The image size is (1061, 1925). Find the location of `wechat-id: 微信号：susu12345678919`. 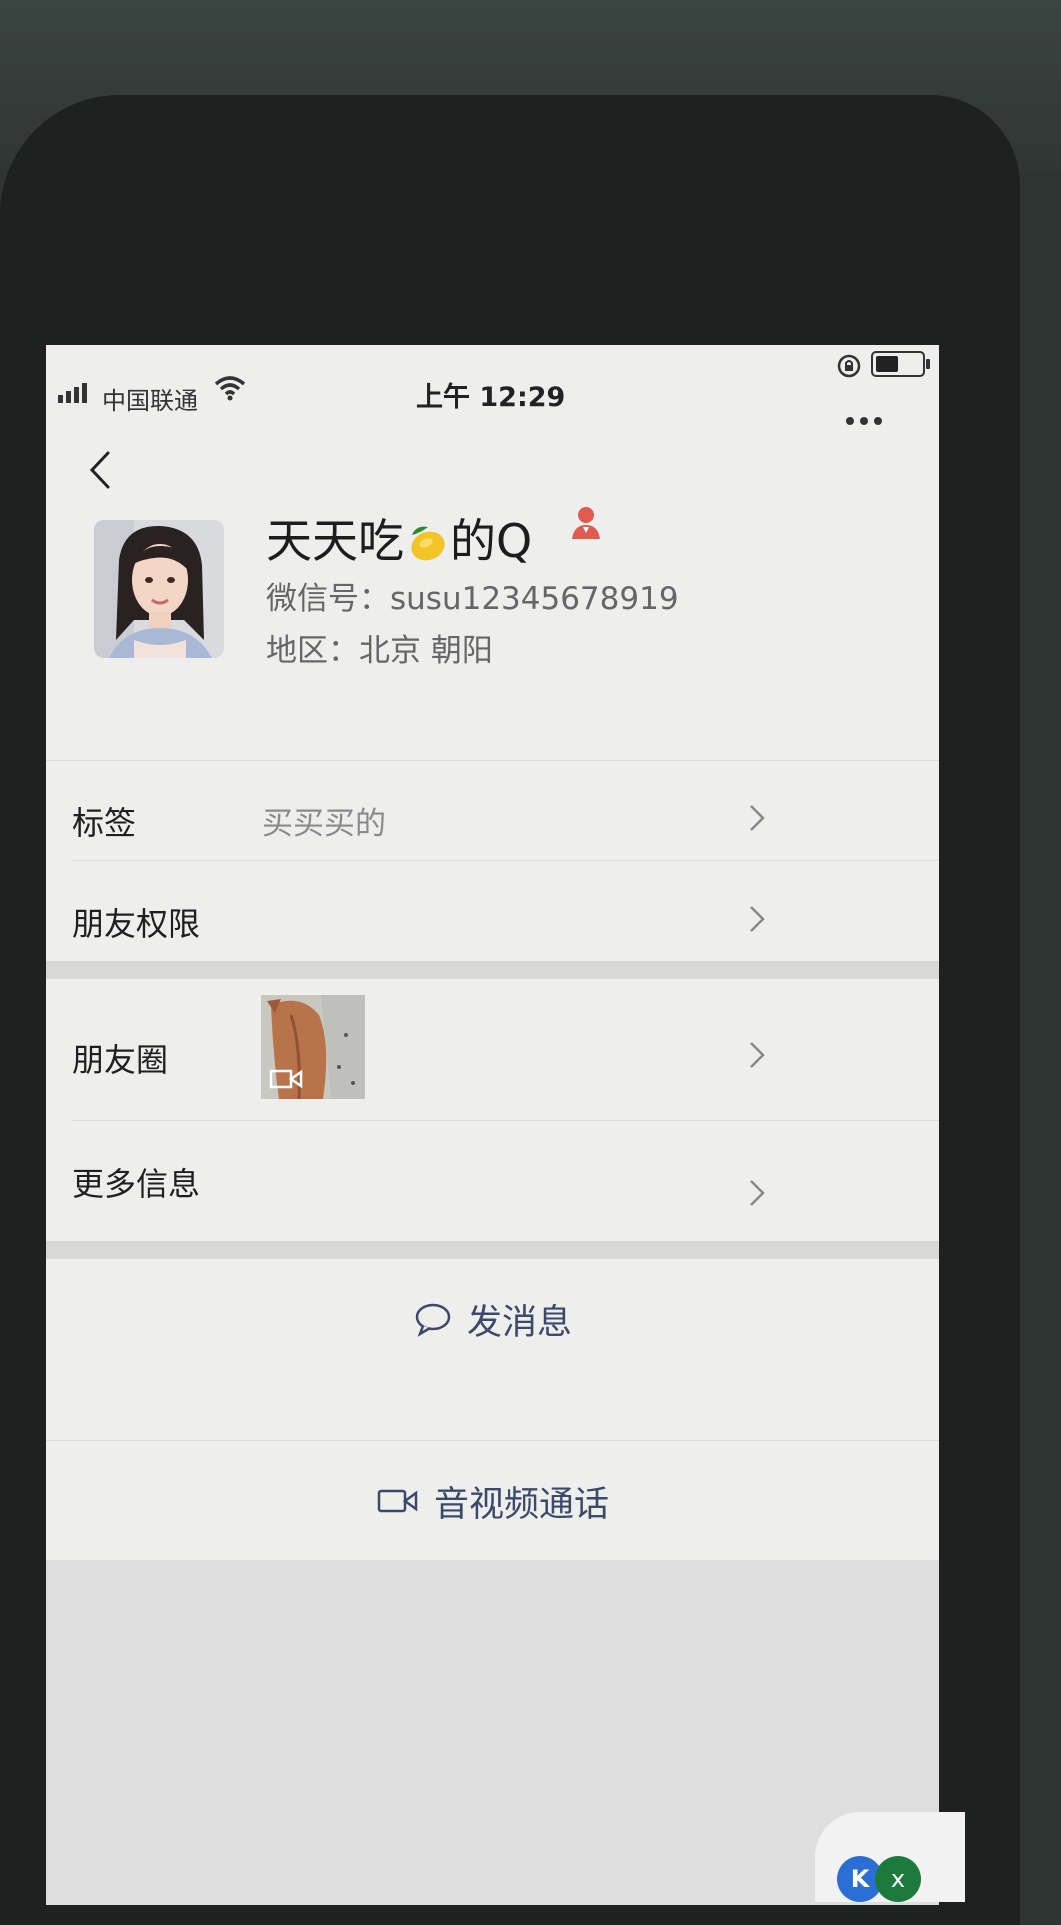

wechat-id: 微信号：susu12345678919 is located at coordinates (472, 595).